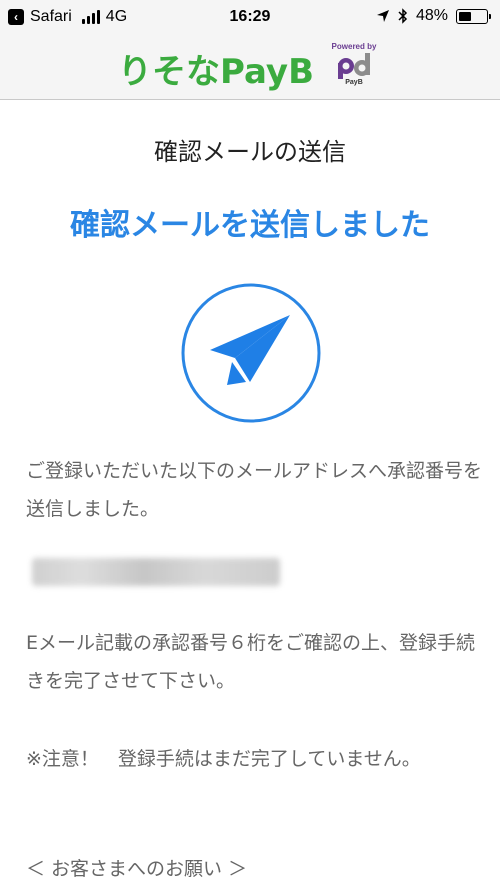  I want to click on paper-plane-icon, so click(251, 353).